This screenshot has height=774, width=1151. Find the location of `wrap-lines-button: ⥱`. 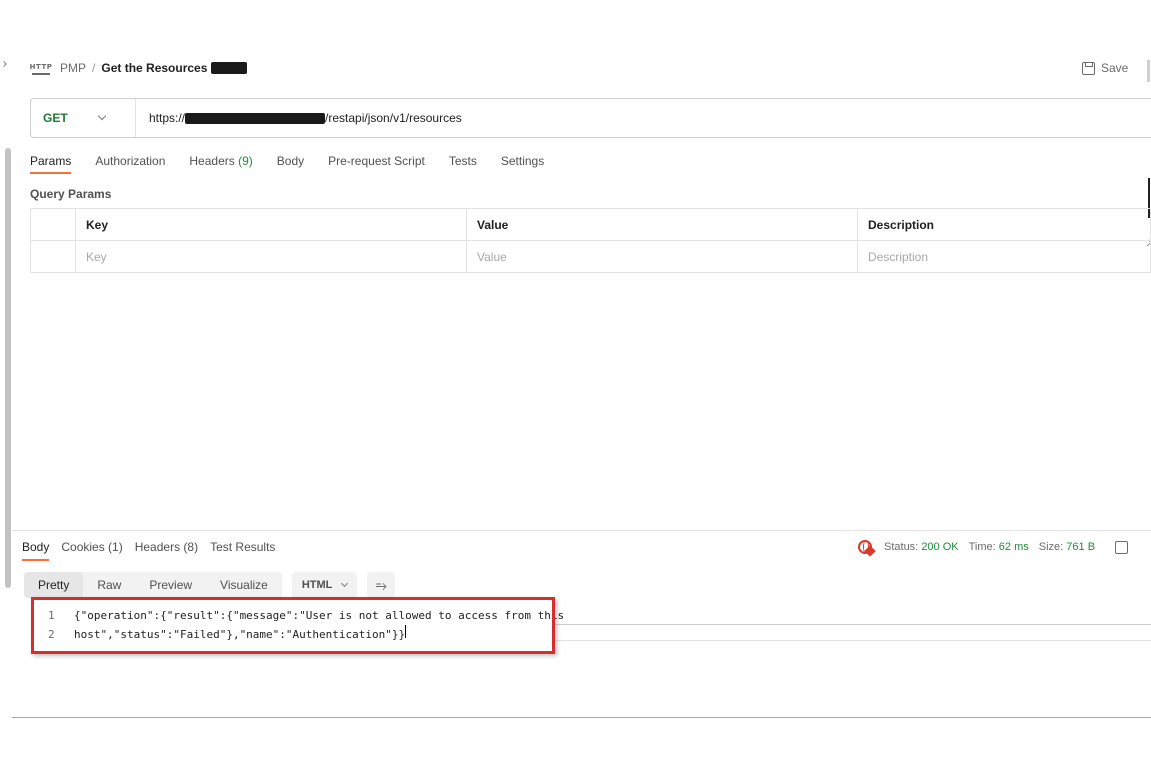

wrap-lines-button: ⥱ is located at coordinates (381, 585).